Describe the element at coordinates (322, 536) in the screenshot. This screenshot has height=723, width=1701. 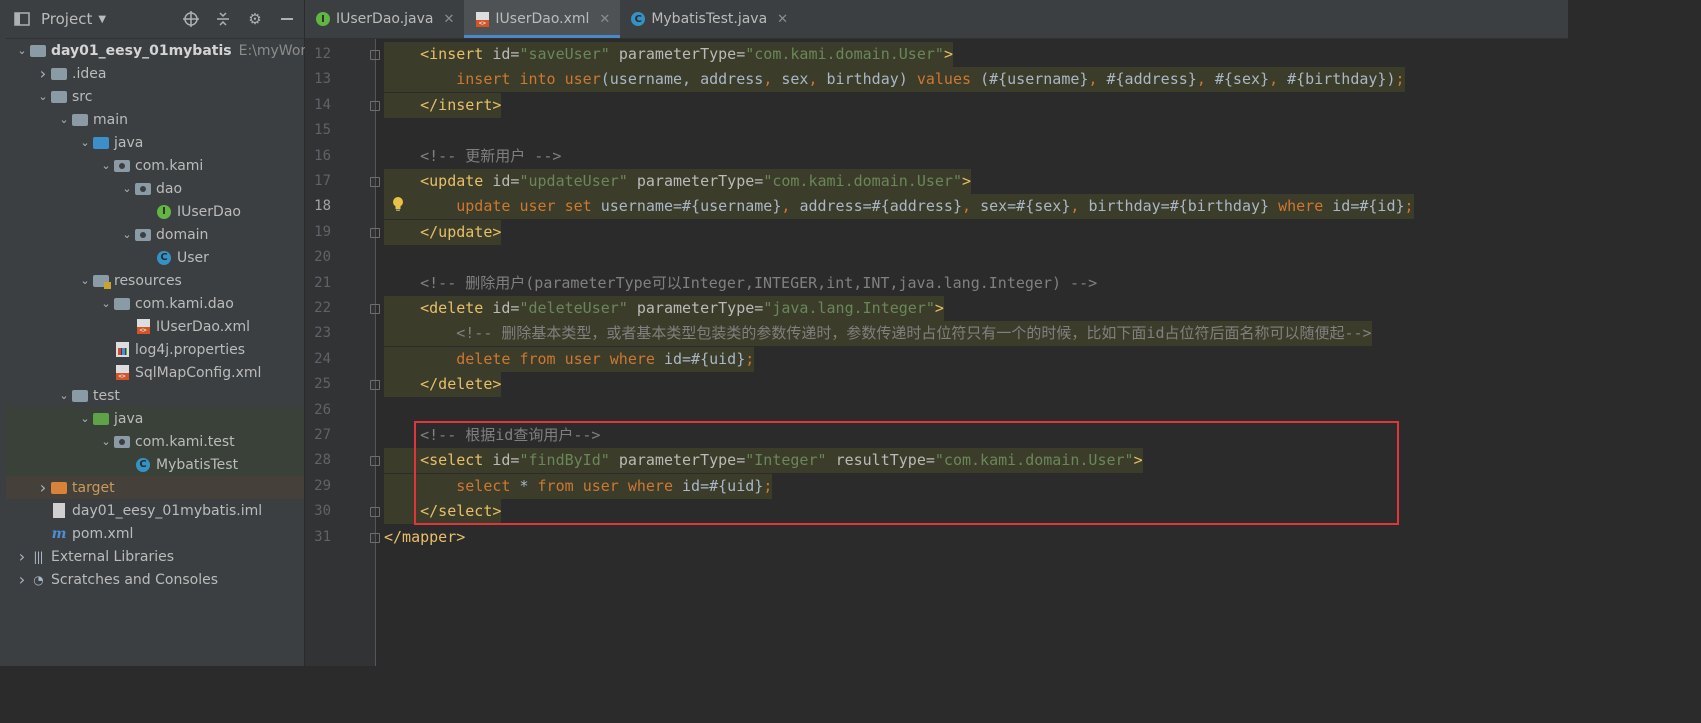
I see `line-number: 31` at that location.